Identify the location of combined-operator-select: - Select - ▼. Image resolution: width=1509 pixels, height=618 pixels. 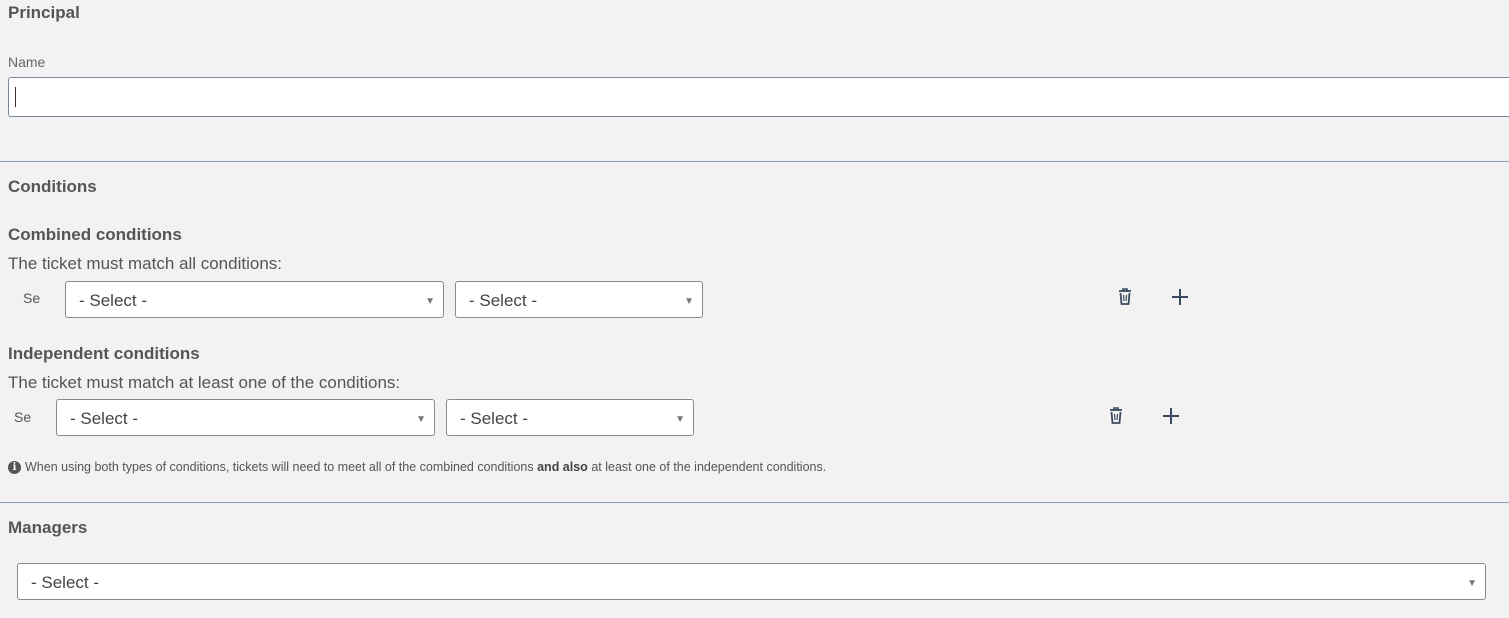
(579, 299).